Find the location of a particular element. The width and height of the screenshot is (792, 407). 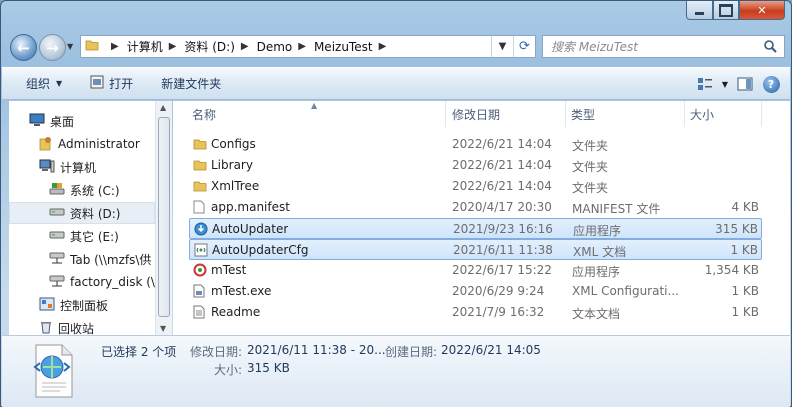

file-icon is located at coordinates (199, 208).